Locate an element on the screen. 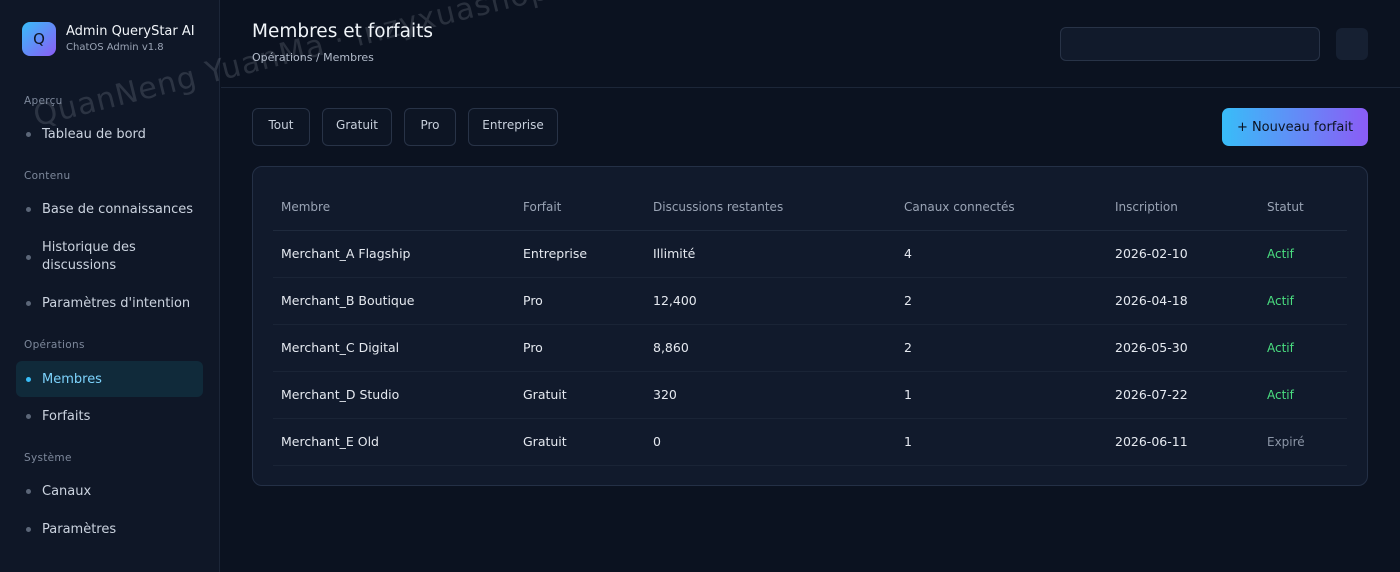 This screenshot has width=1400, height=572. sidebar-section-apercu: Aperçu is located at coordinates (43, 101).